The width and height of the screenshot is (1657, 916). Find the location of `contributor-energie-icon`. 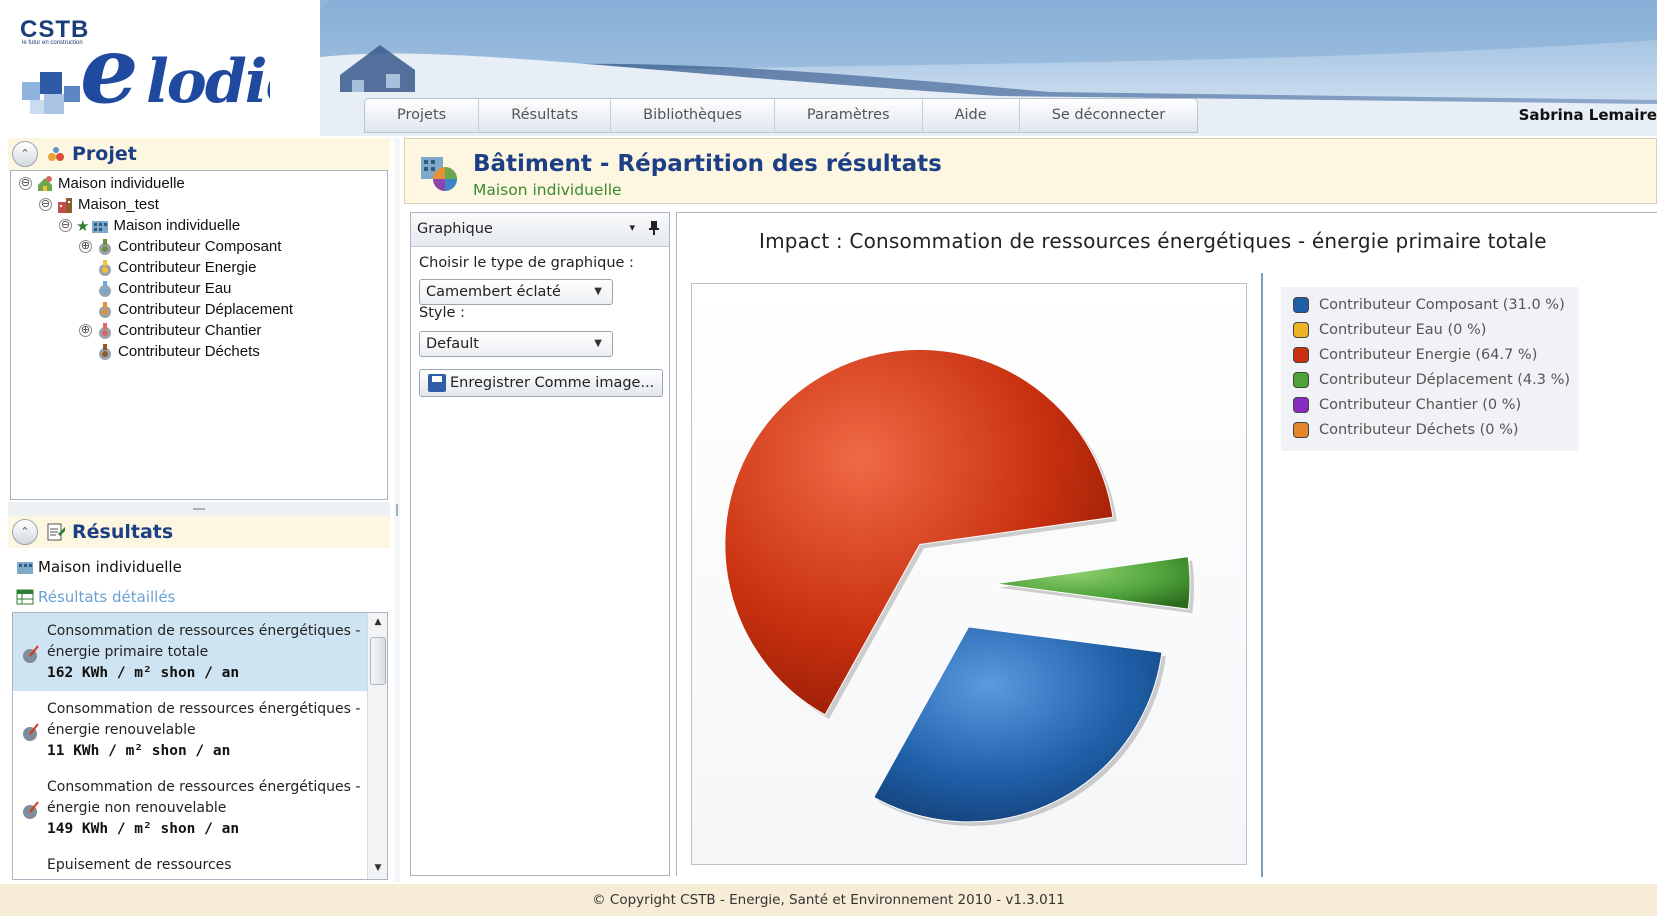

contributor-energie-icon is located at coordinates (105, 267).